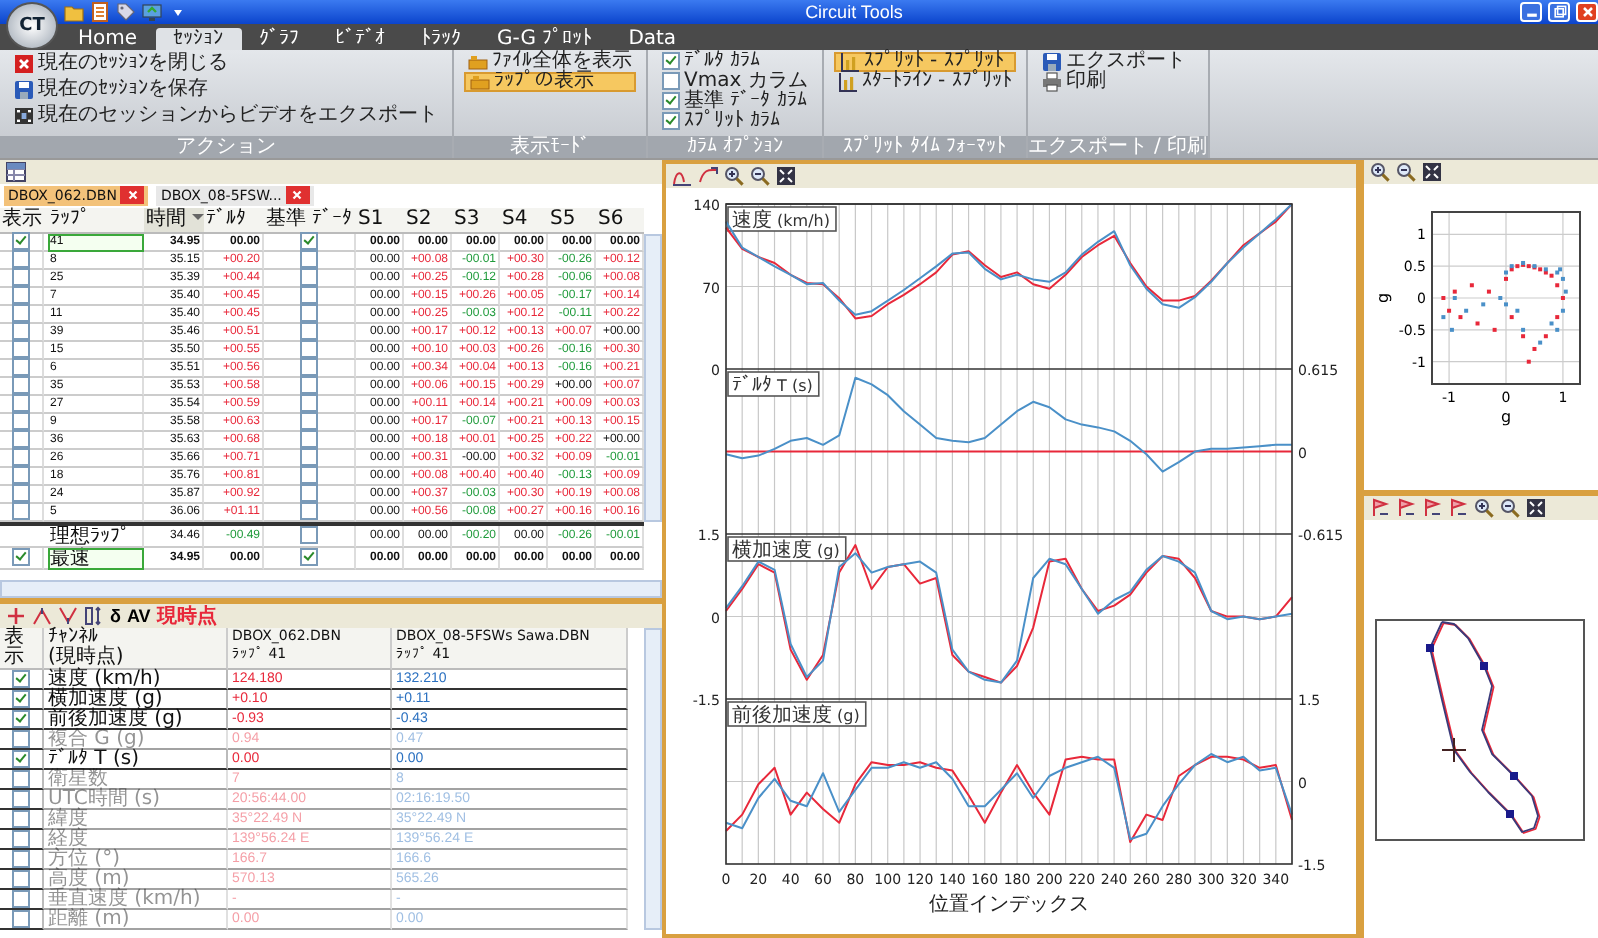 The height and width of the screenshot is (938, 1598). What do you see at coordinates (1117, 146) in the screenshot?
I see `group-label: エクスポート / 印刷` at bounding box center [1117, 146].